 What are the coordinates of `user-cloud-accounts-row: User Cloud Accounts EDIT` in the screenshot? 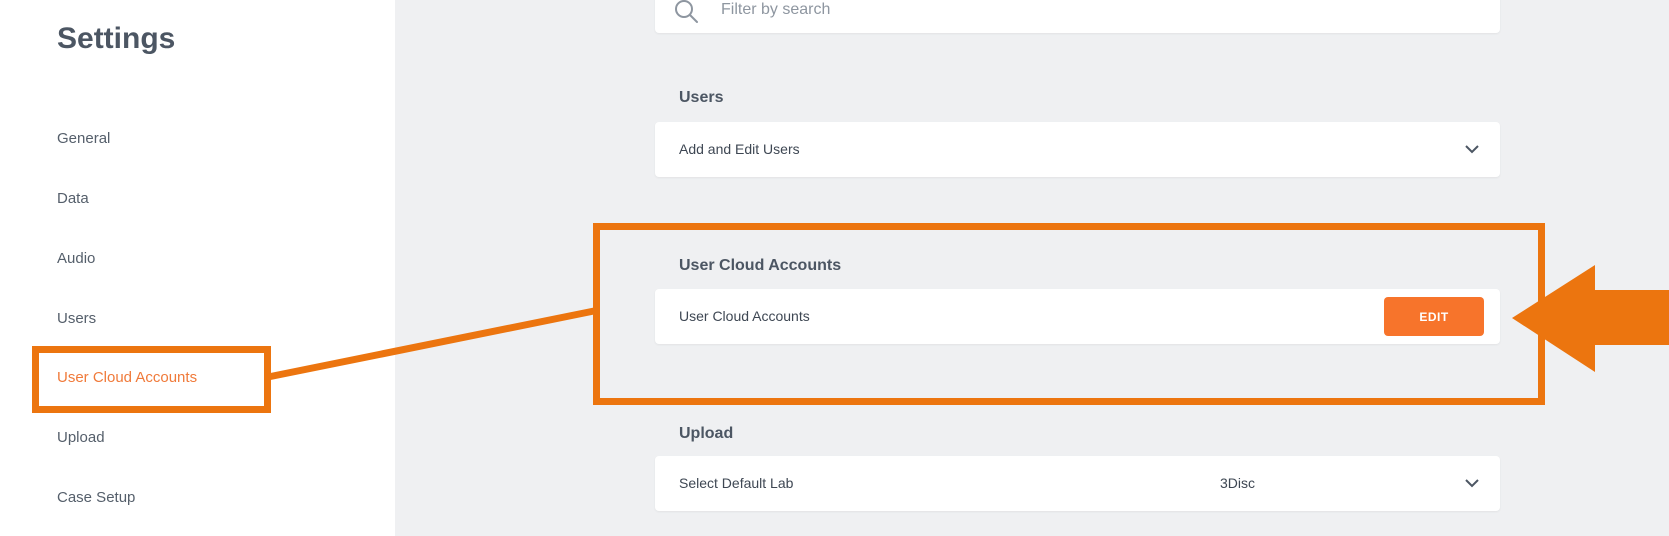 It's located at (1077, 316).